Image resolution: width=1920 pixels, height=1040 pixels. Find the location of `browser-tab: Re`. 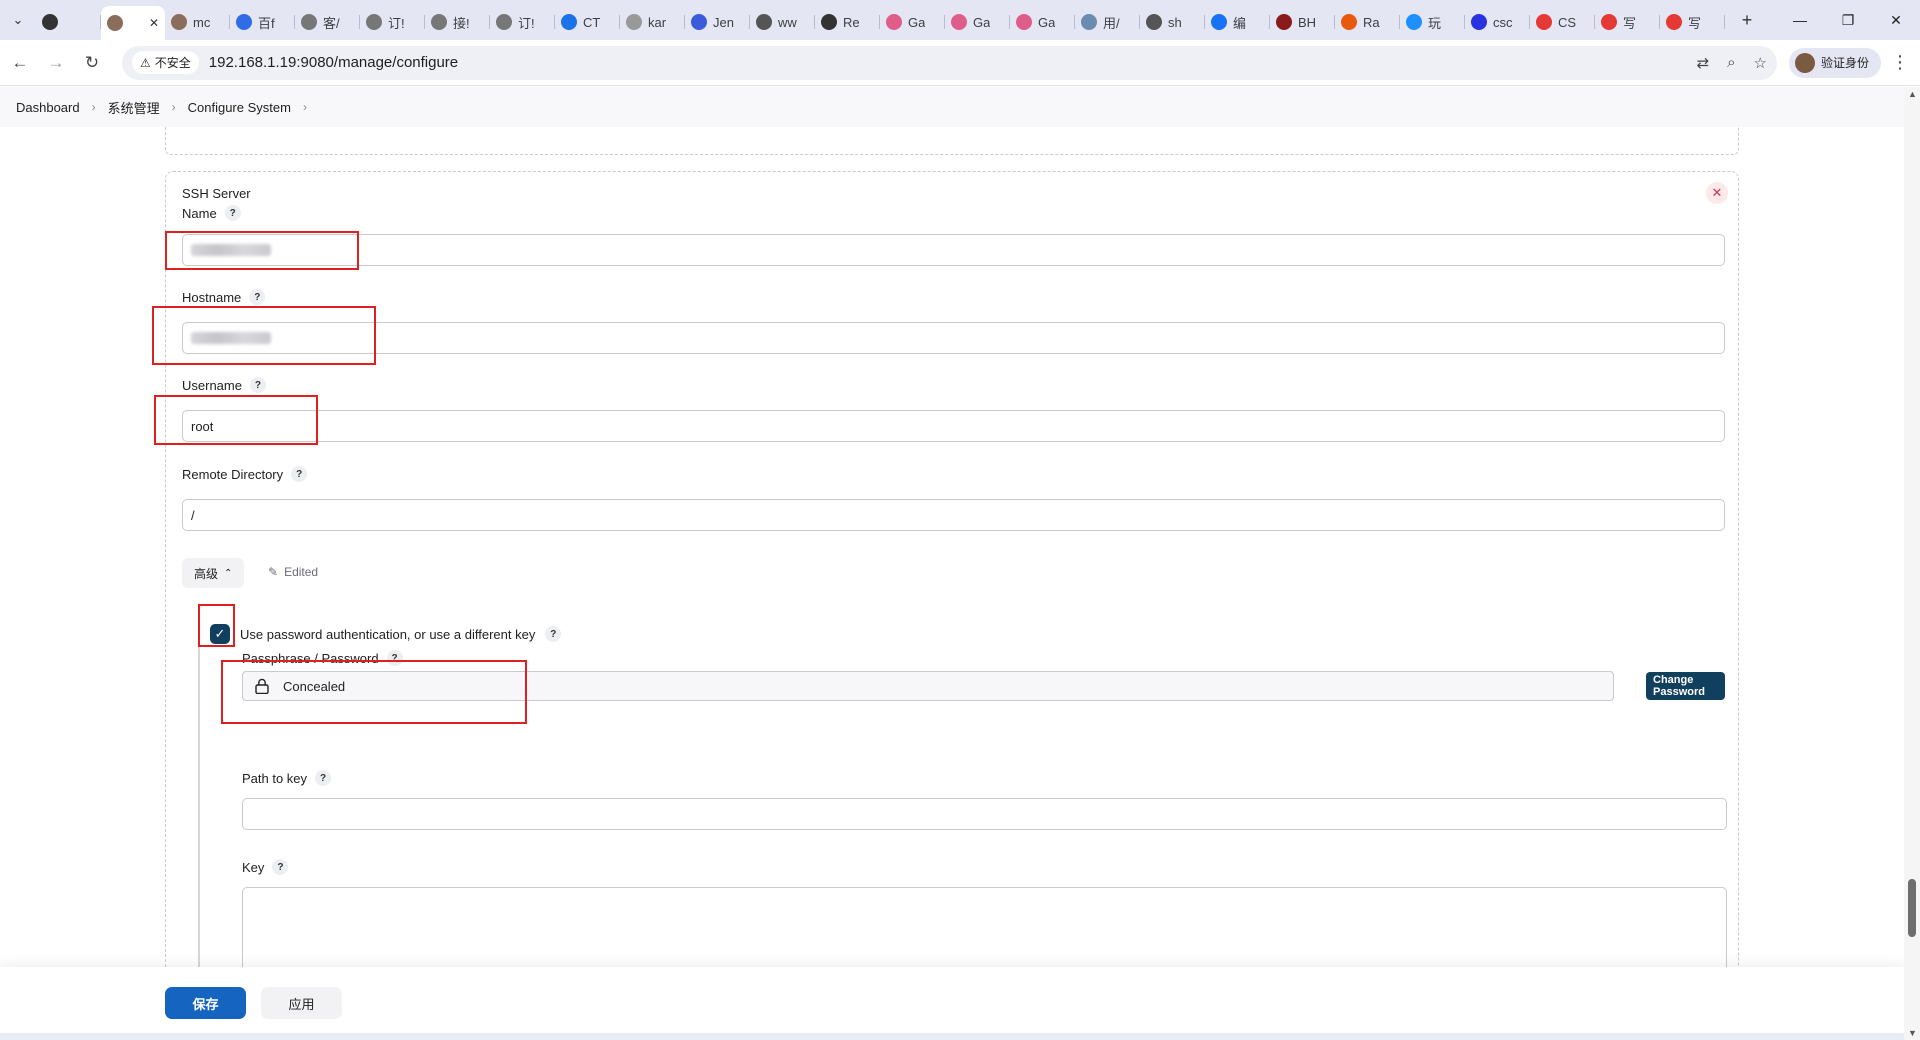

browser-tab: Re is located at coordinates (847, 22).